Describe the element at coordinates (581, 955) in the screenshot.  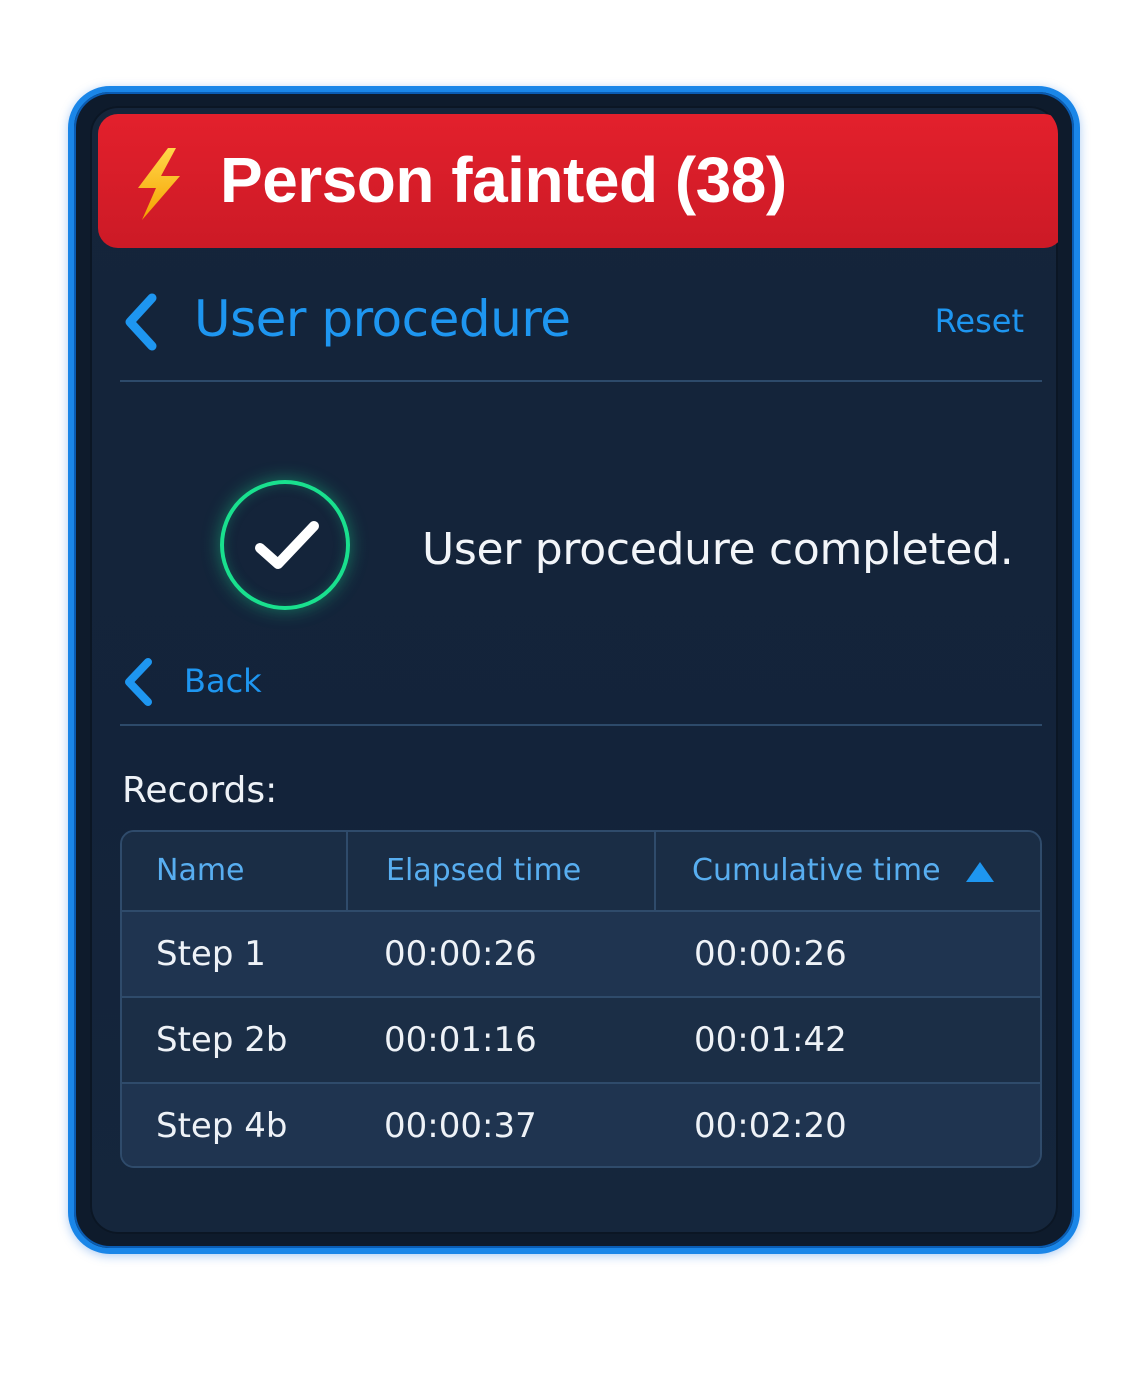
I see `table-row: Step 1 00:00:26 00:00:26` at that location.